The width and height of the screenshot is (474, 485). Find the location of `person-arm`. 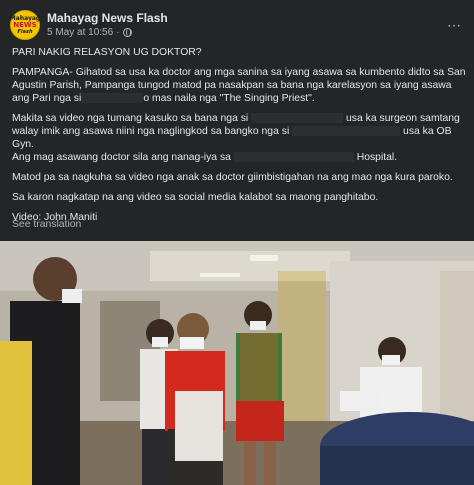

person-arm is located at coordinates (360, 401).